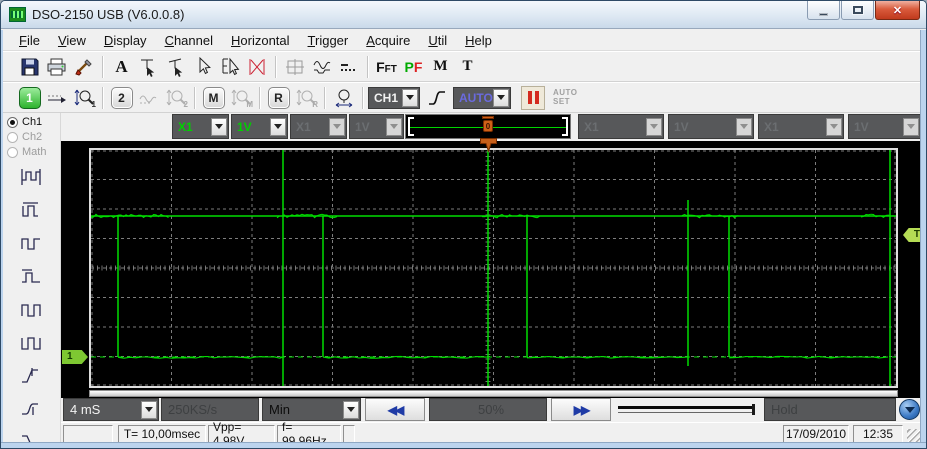 The image size is (927, 449). Describe the element at coordinates (175, 67) in the screenshot. I see `cursor-slope-button` at that location.